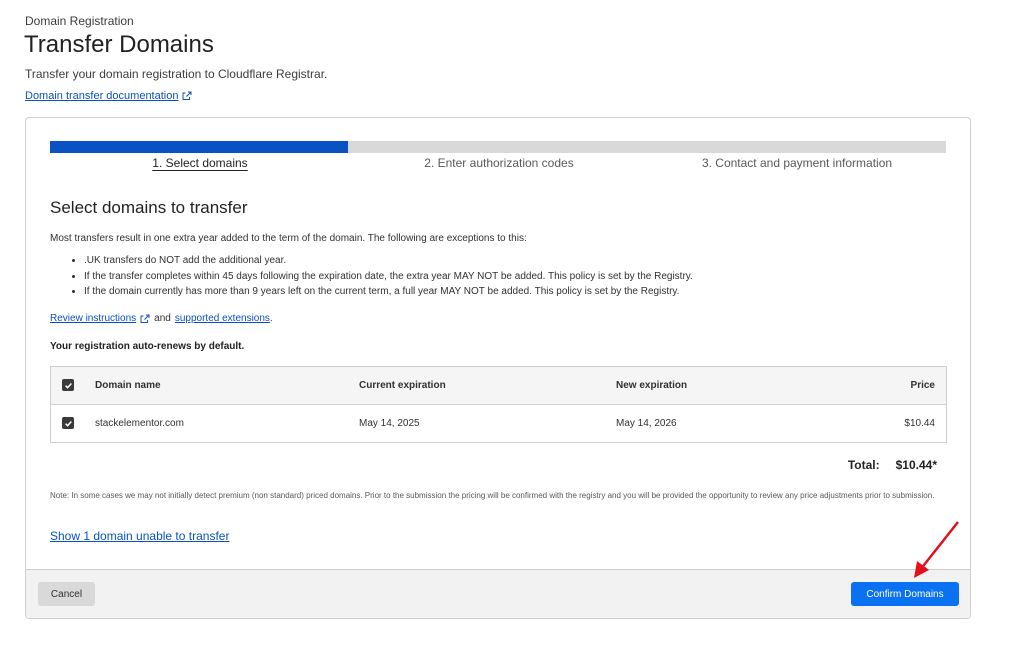 This screenshot has height=654, width=1024. Describe the element at coordinates (271, 318) in the screenshot. I see `period-text: .` at that location.